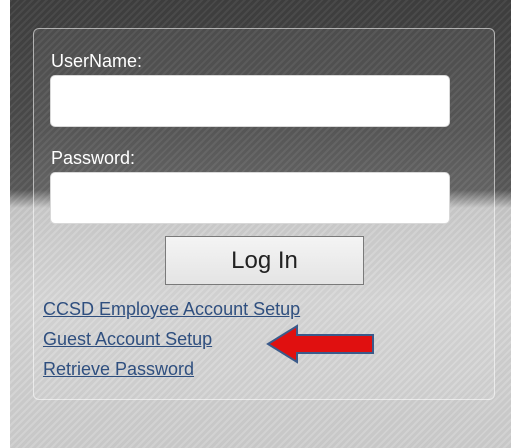 The height and width of the screenshot is (448, 511). What do you see at coordinates (118, 369) in the screenshot?
I see `retrieve-password-link: Retrieve Password` at bounding box center [118, 369].